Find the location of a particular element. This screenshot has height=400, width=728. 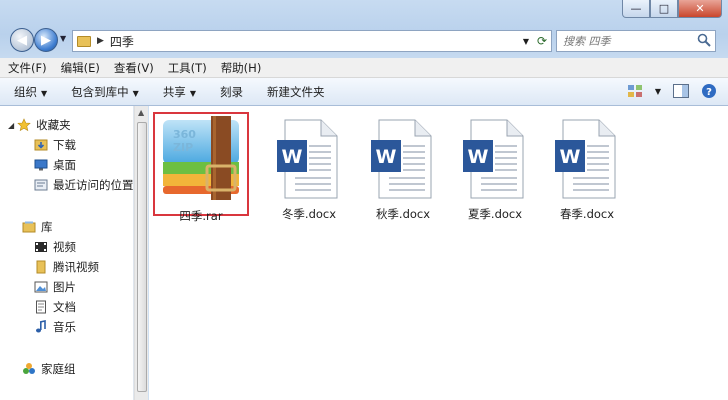

nav-pictures-label: 图片 is located at coordinates (64, 287).